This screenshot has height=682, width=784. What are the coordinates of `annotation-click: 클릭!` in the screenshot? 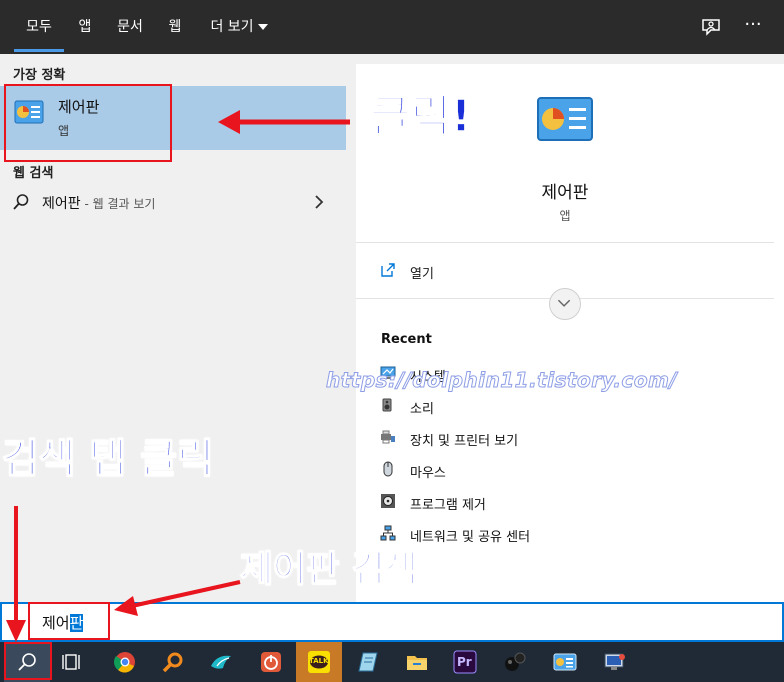 It's located at (420, 116).